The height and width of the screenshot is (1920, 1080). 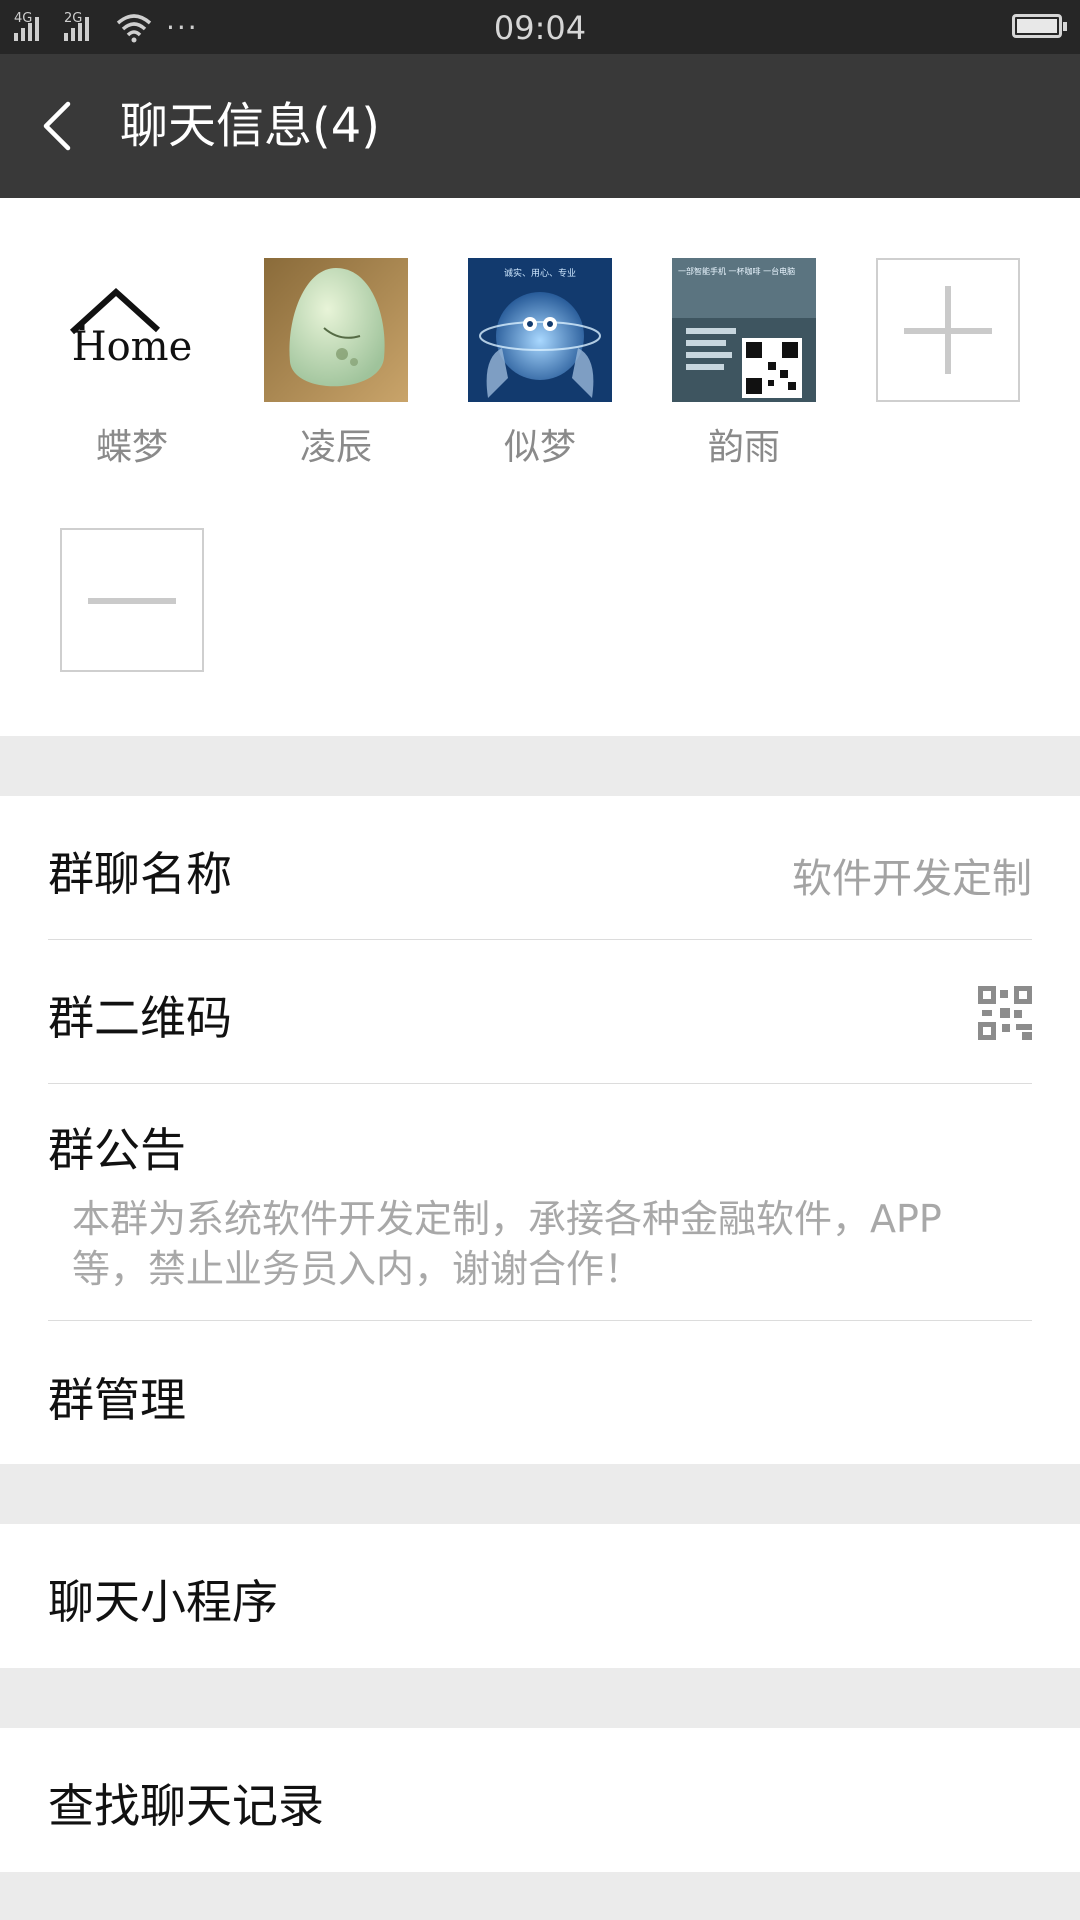 I want to click on member-name: 似梦, so click(x=539, y=447).